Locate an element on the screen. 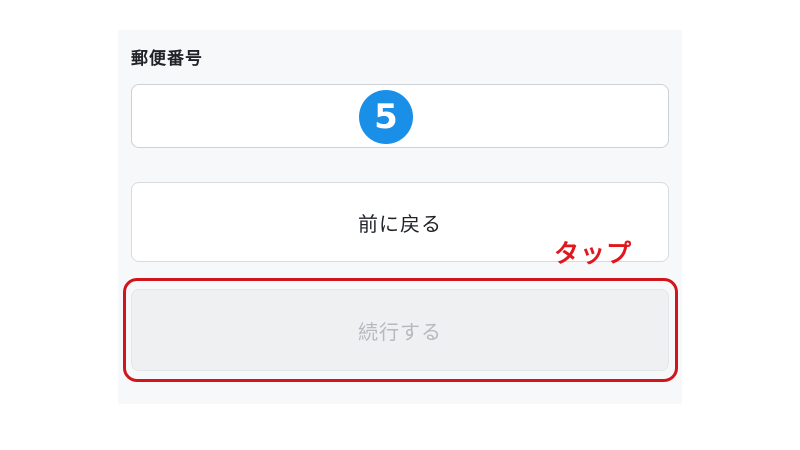 This screenshot has width=800, height=450. tap-annotation-label: タップ is located at coordinates (593, 253).